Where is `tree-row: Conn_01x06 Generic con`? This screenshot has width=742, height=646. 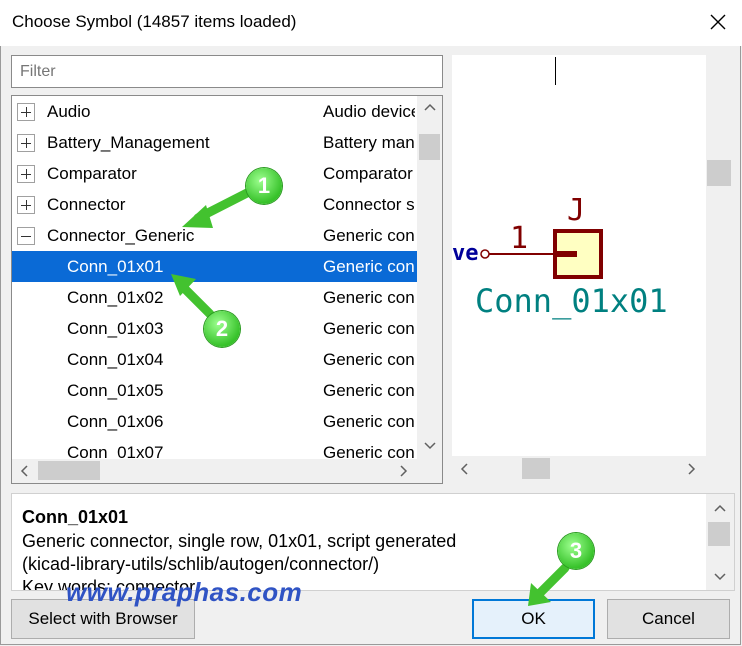 tree-row: Conn_01x06 Generic con is located at coordinates (214, 421).